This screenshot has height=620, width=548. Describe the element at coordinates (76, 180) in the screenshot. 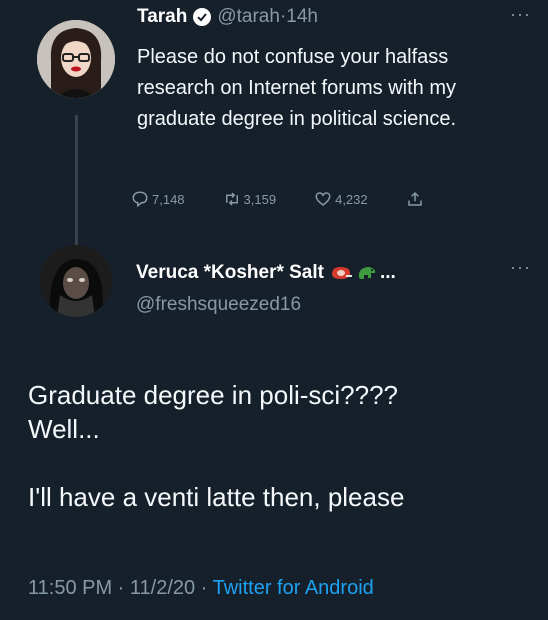

I see `thread-connector-line` at that location.